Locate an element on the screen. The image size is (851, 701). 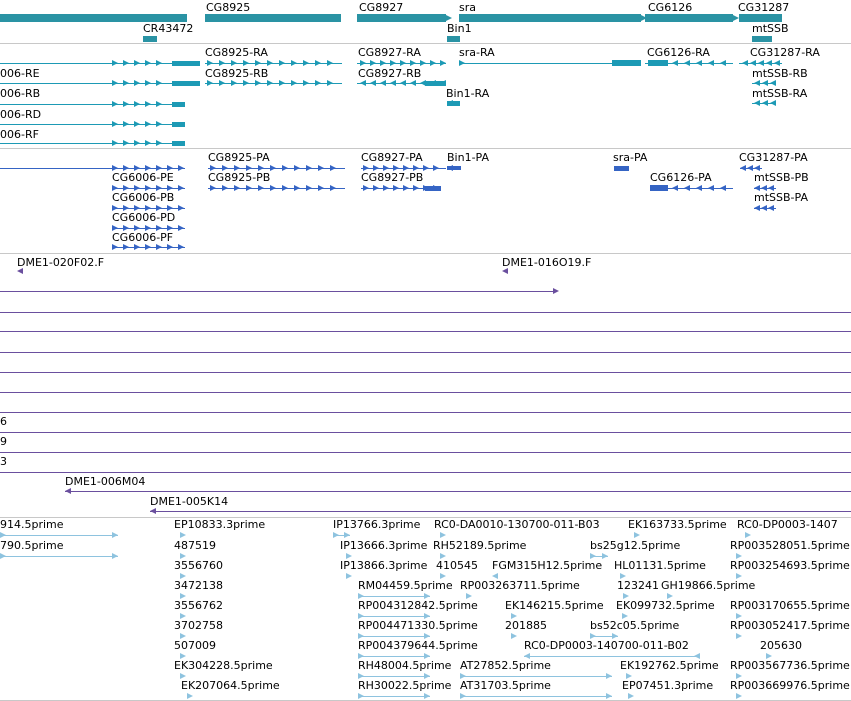
protein-label: CG6006-PE is located at coordinates (143, 177).